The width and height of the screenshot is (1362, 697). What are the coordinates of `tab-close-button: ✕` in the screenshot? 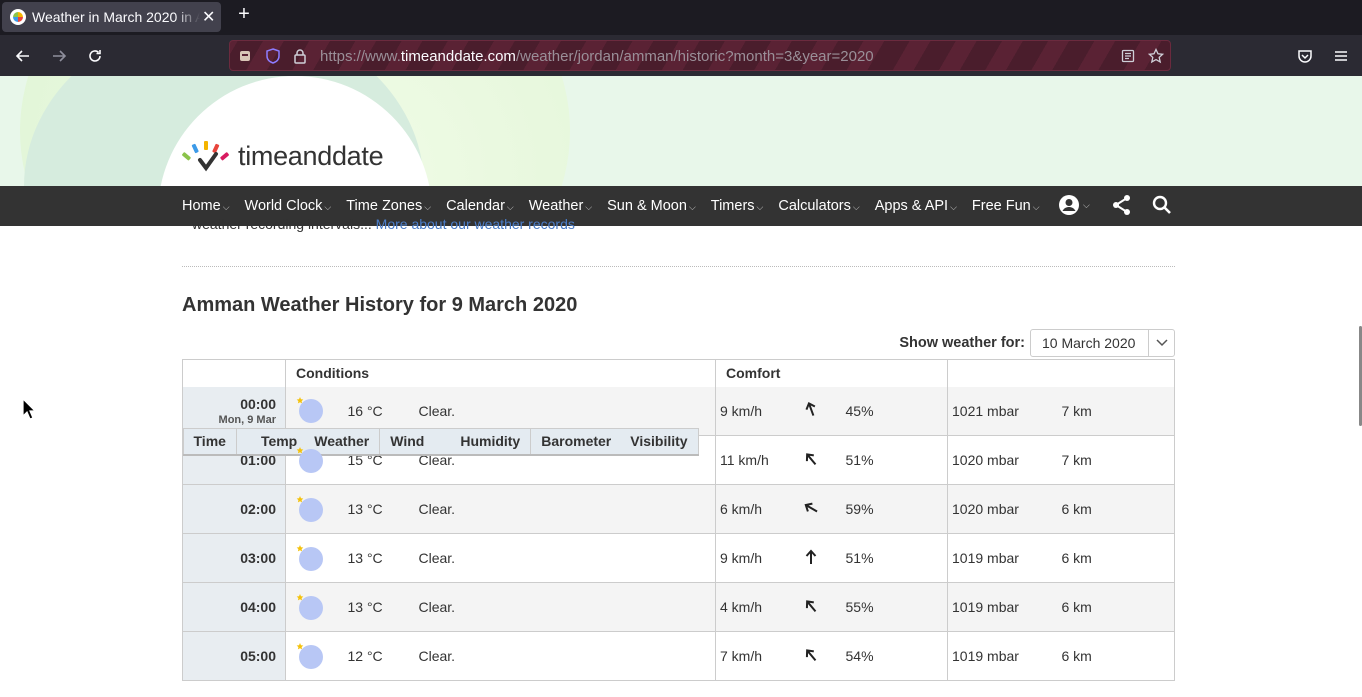 It's located at (208, 17).